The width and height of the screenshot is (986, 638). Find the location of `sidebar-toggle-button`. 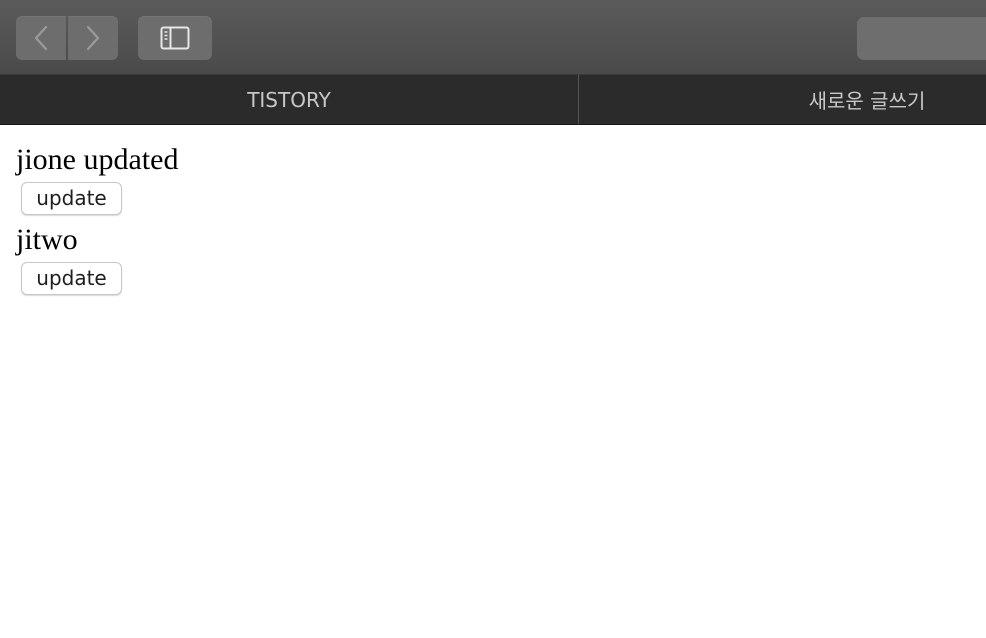

sidebar-toggle-button is located at coordinates (175, 38).